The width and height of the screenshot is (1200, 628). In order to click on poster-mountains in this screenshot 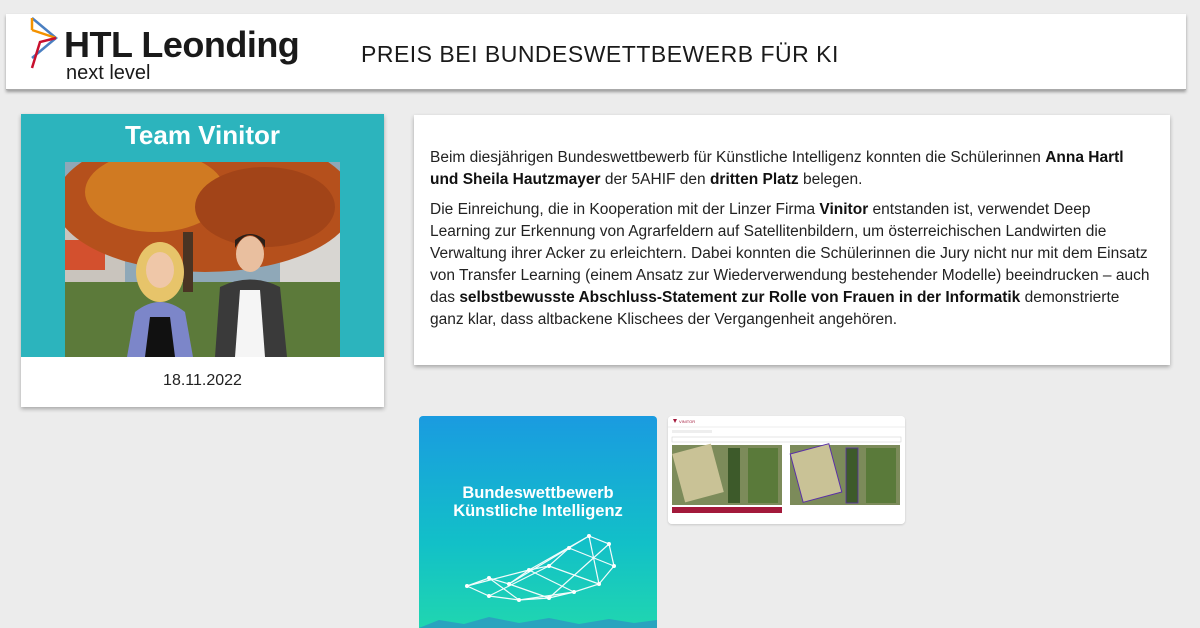, I will do `click(538, 622)`.